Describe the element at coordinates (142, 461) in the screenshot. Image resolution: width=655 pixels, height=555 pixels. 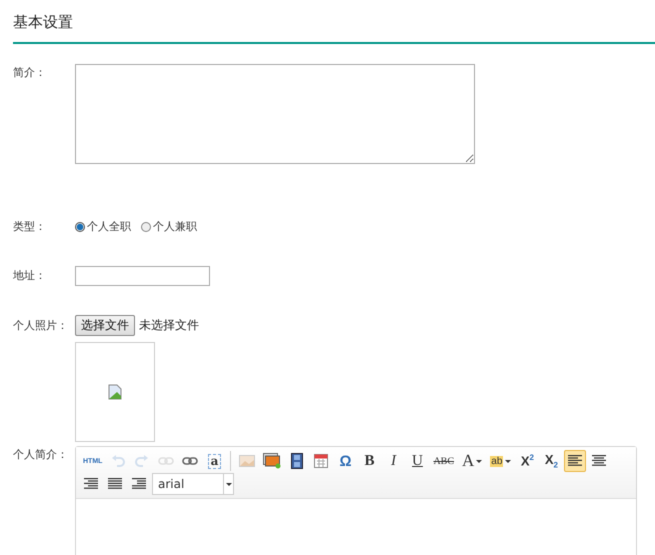
I see `redo-icon` at that location.